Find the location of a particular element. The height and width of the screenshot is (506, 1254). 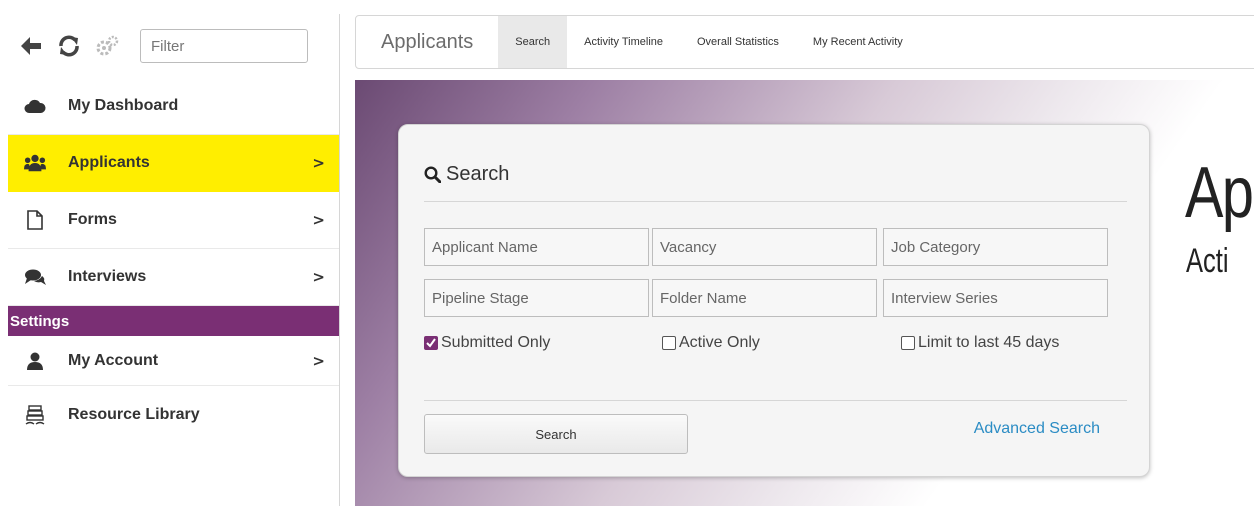

search-title-text: Search is located at coordinates (478, 174).